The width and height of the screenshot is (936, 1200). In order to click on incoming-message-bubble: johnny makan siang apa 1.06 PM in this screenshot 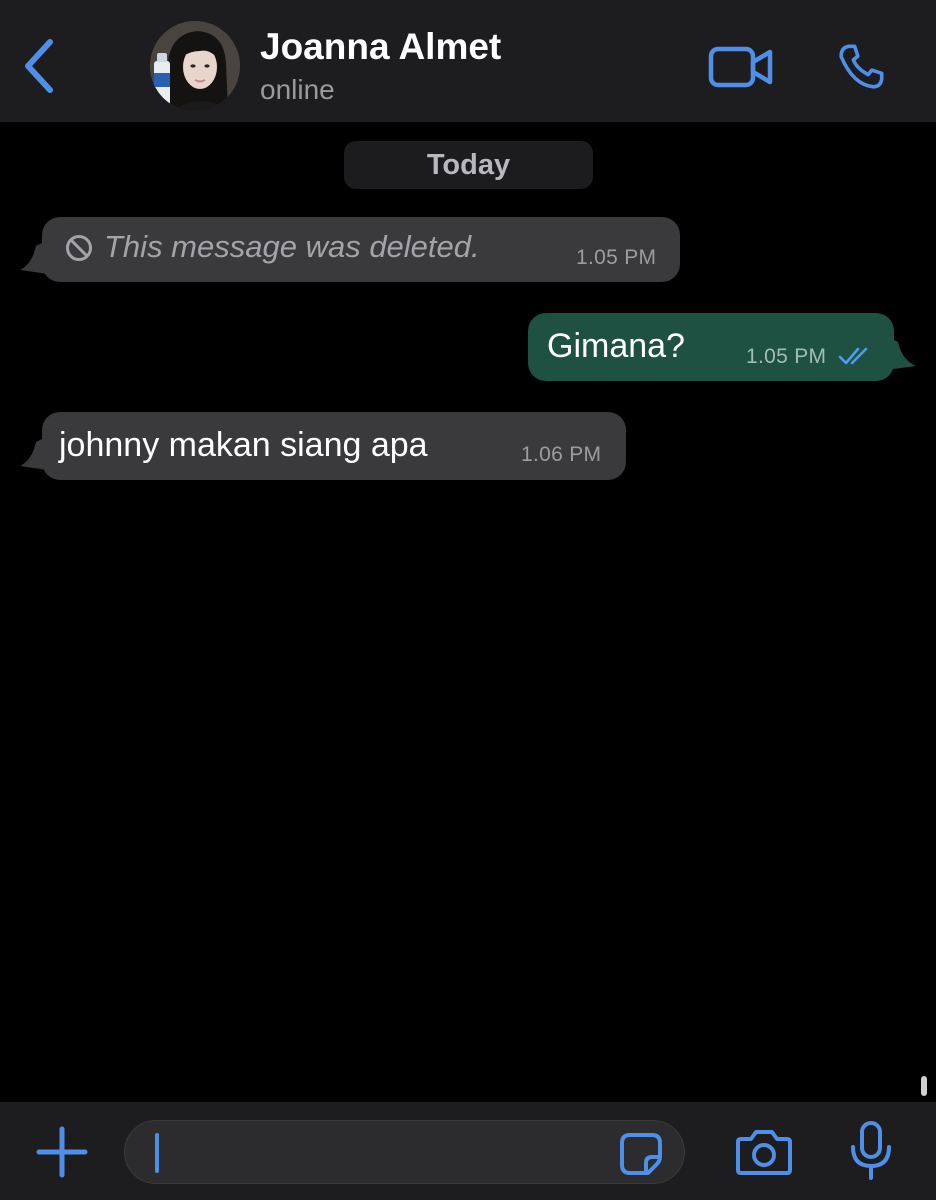, I will do `click(334, 446)`.